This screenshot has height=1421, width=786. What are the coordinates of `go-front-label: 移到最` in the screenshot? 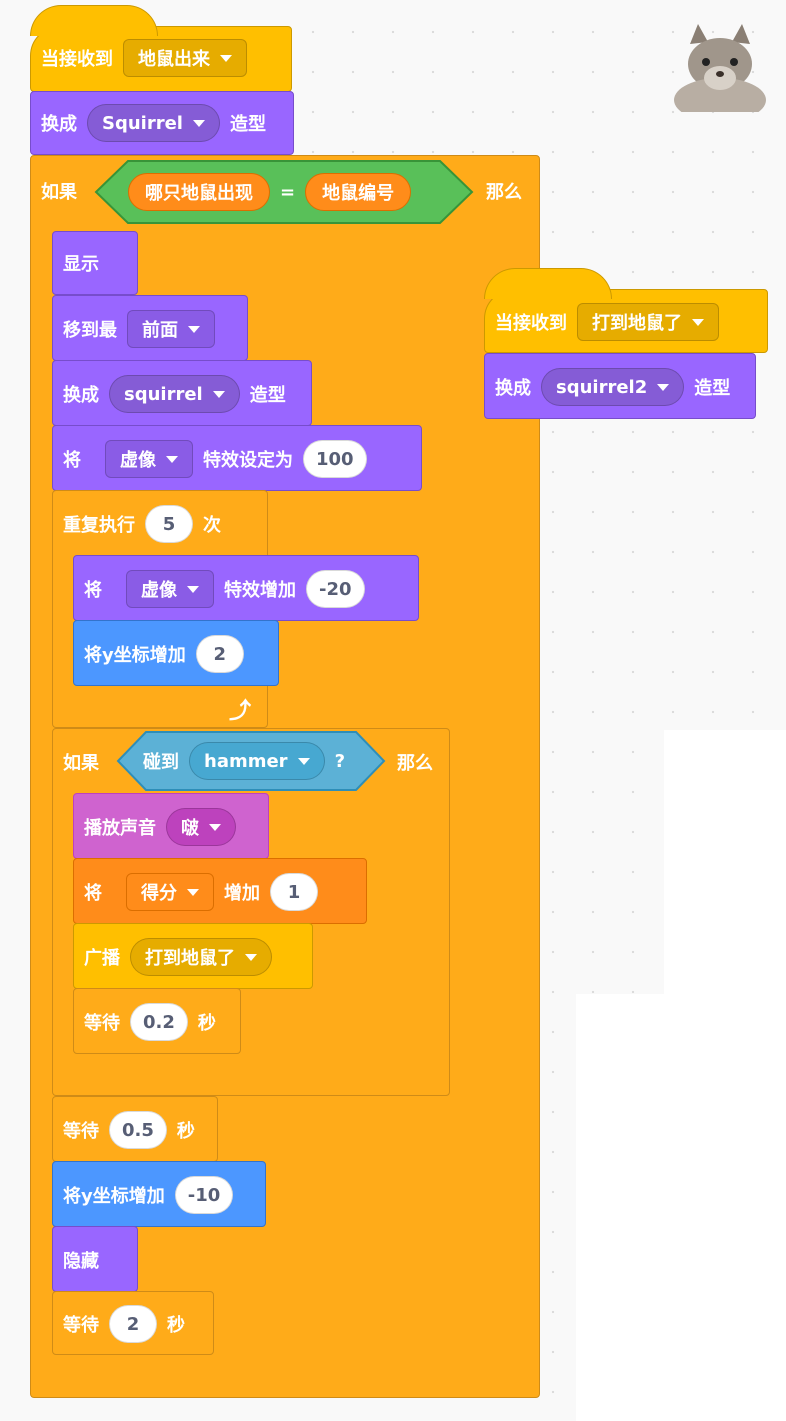 It's located at (90, 330).